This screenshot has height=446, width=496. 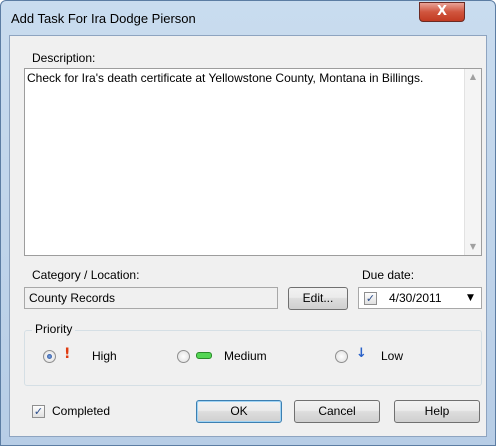 I want to click on cancel-button-label: Cancel, so click(x=337, y=411).